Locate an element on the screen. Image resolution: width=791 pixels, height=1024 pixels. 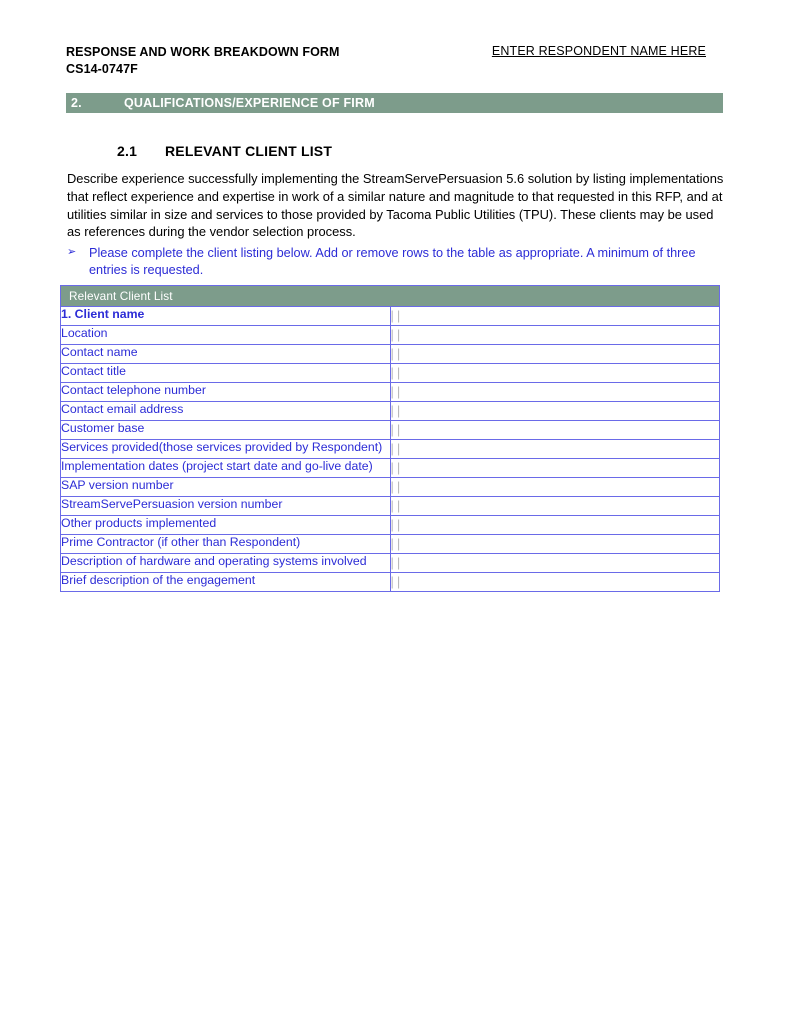
table-header-row: Relevant Client List is located at coordinates (390, 296).